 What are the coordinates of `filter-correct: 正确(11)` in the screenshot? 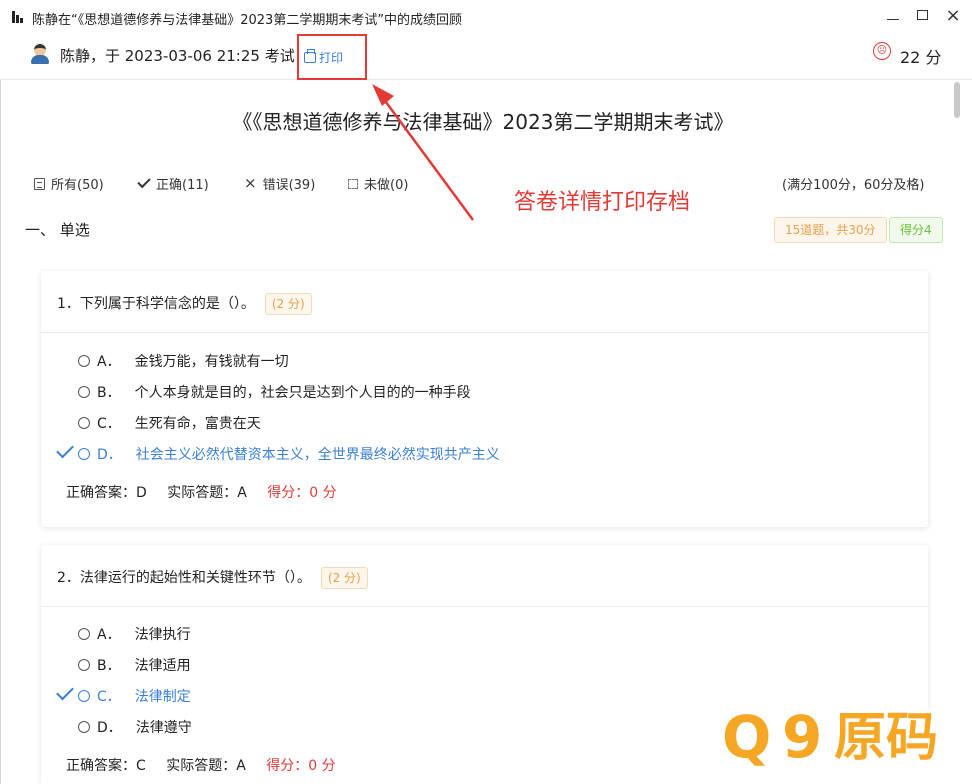 It's located at (173, 183).